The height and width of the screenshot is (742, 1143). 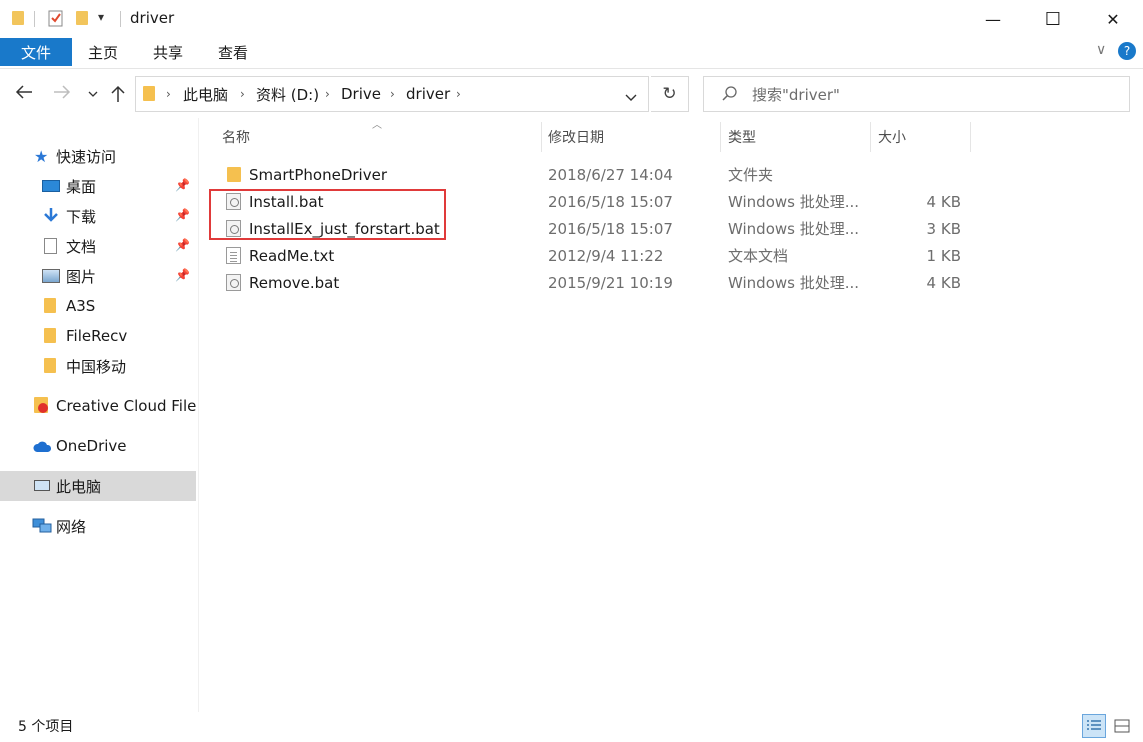 I want to click on breadcrumb-driver: driver, so click(x=428, y=94).